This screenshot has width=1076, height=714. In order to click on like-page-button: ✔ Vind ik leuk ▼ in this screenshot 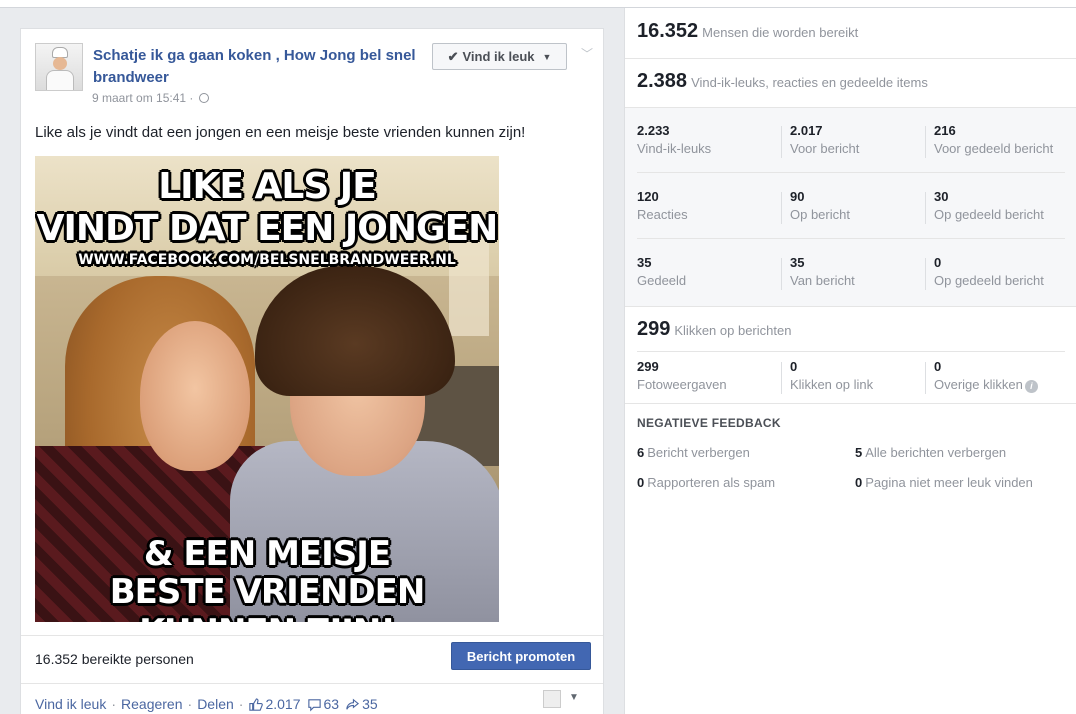, I will do `click(499, 56)`.